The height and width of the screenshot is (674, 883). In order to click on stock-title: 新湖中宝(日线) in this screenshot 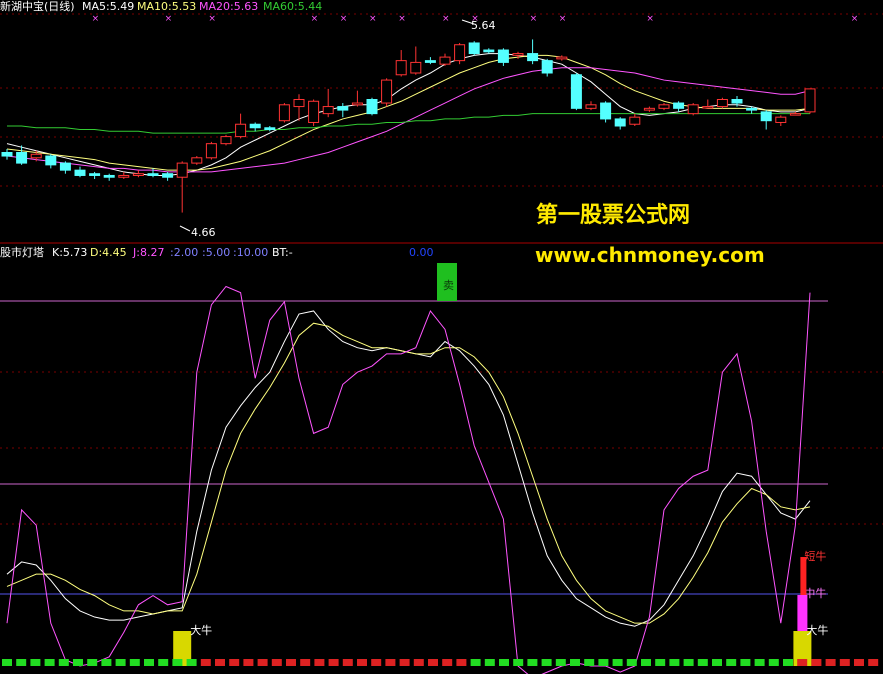, I will do `click(37, 6)`.